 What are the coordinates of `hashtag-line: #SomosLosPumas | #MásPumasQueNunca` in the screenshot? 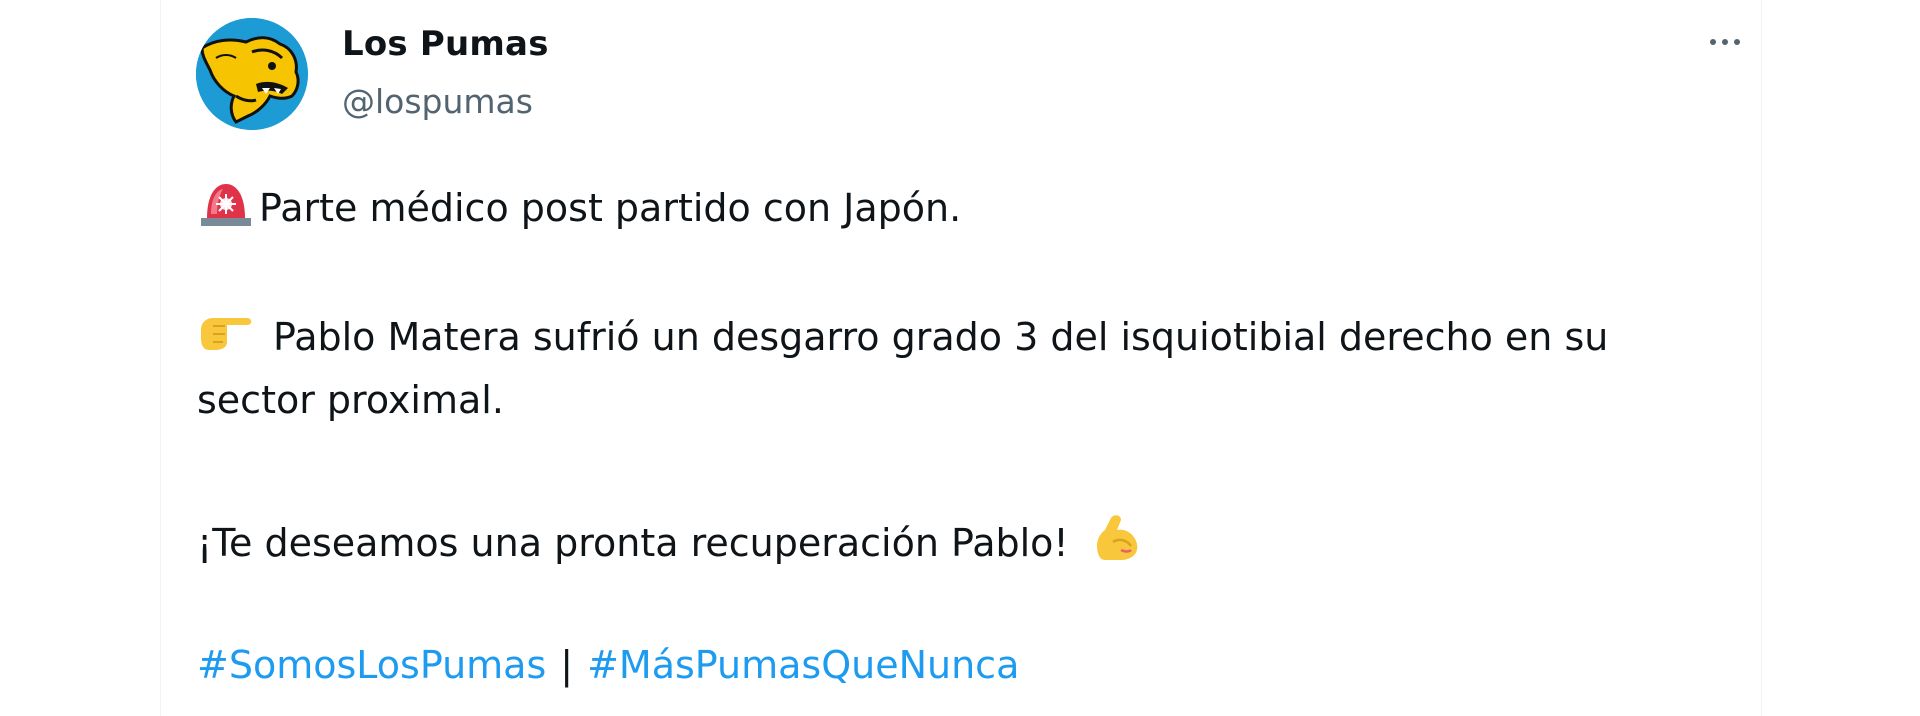 It's located at (608, 665).